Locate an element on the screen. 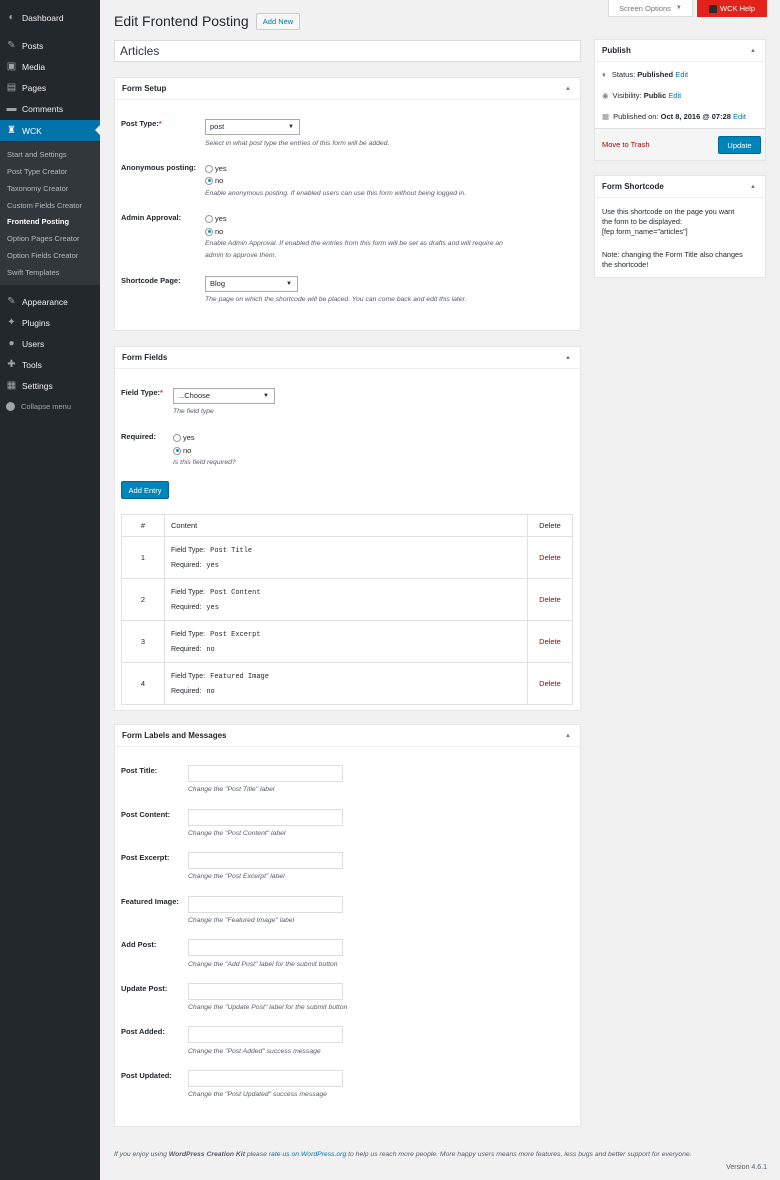  collapse-menu-button: Collapse menu is located at coordinates (38, 406).